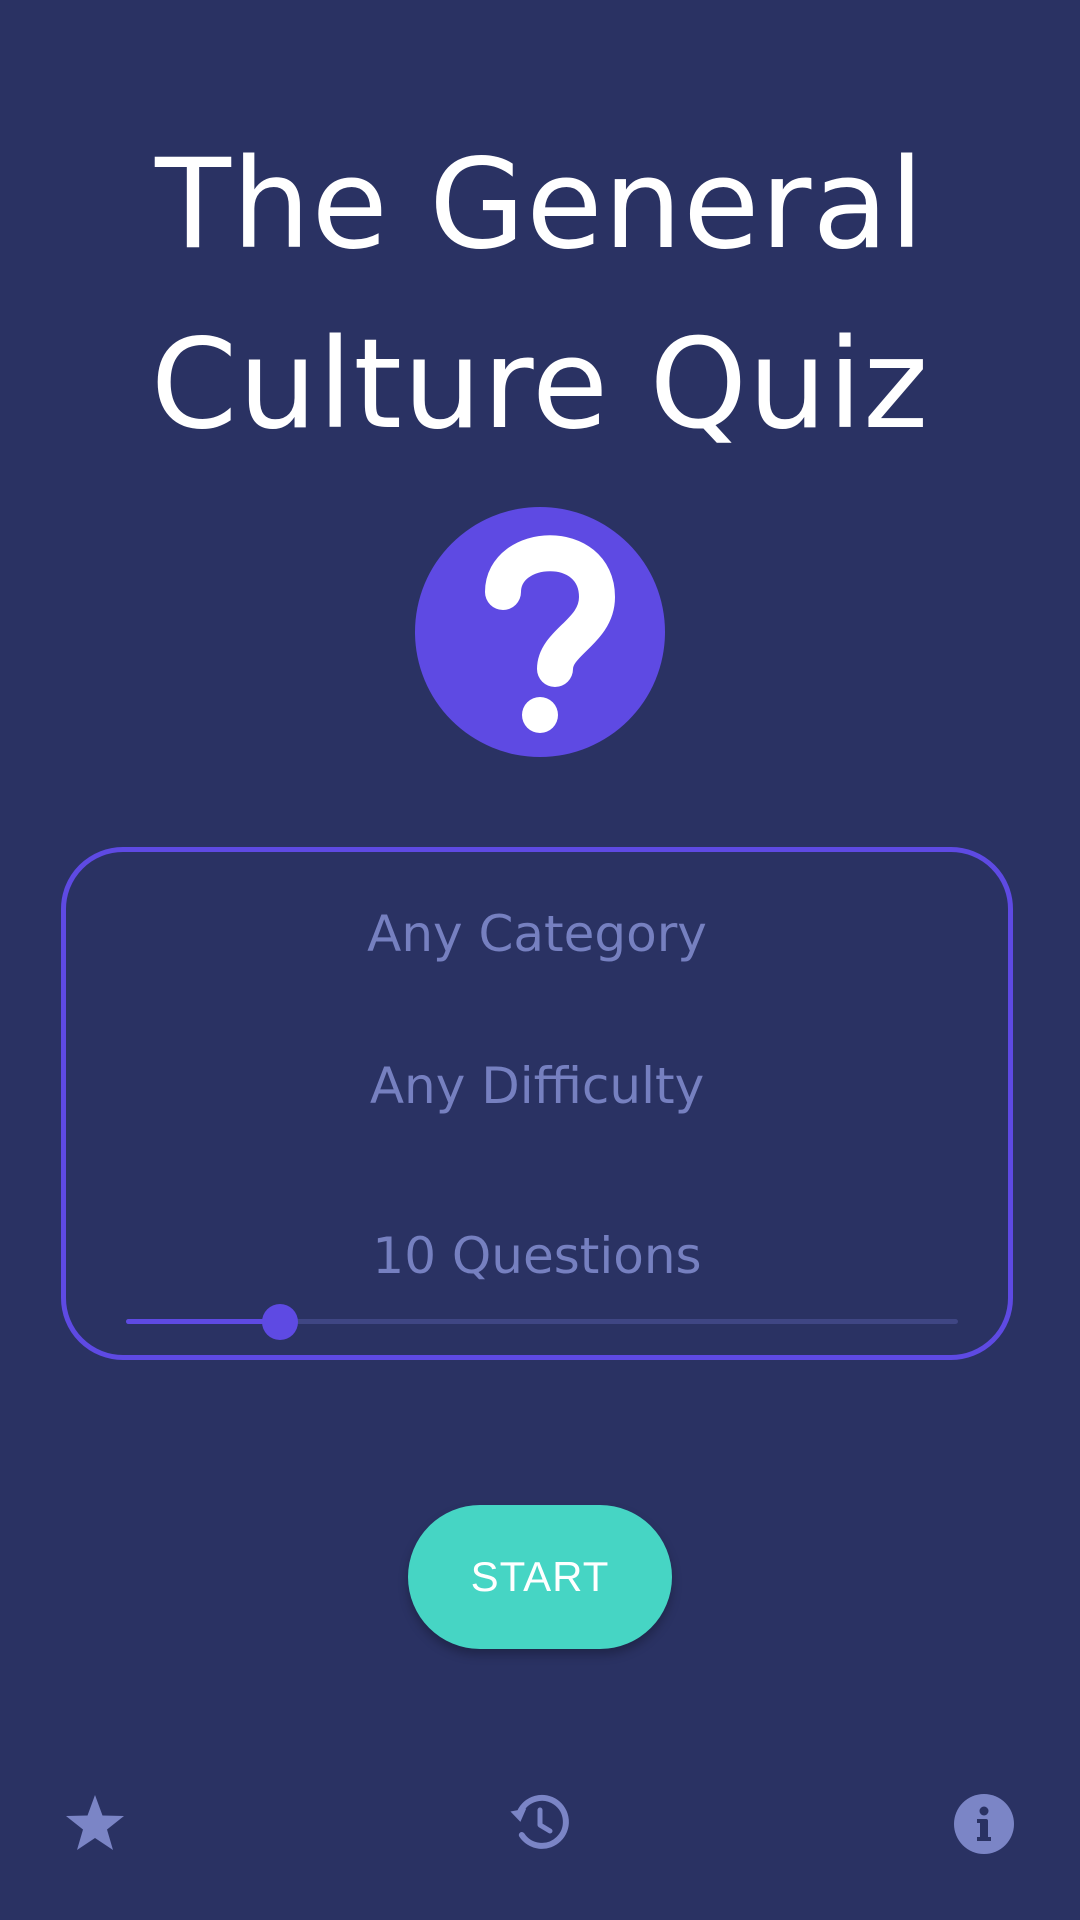 The image size is (1080, 1920). I want to click on question-count-slider, so click(542, 1322).